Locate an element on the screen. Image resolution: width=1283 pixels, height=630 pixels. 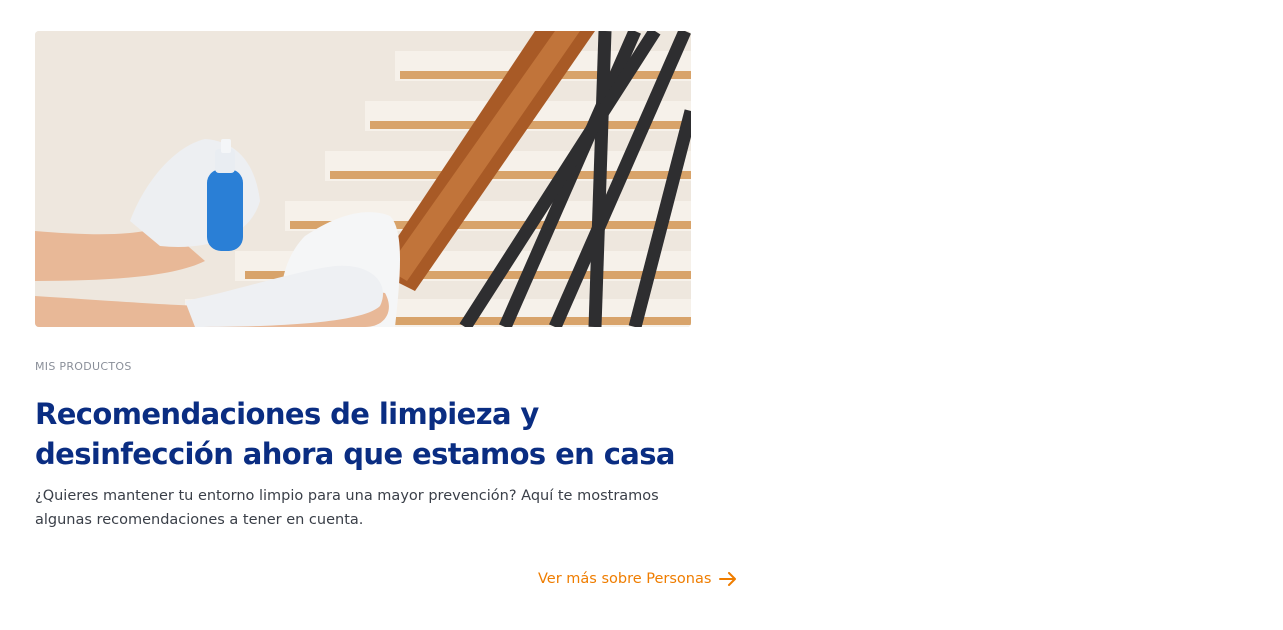
article-category: MIS PRODUCTOS is located at coordinates (83, 366).